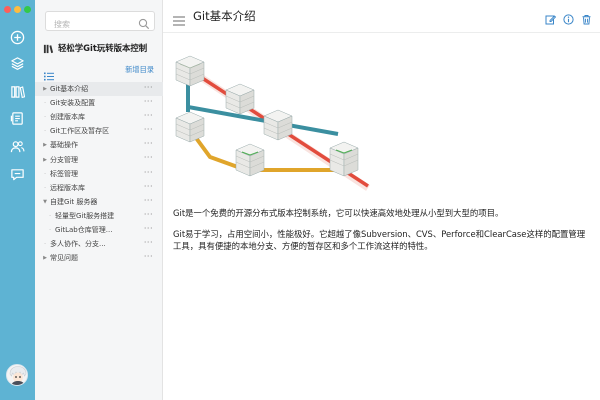 The image size is (600, 400). What do you see at coordinates (64, 145) in the screenshot?
I see `toc-item-label: 基础操作` at bounding box center [64, 145].